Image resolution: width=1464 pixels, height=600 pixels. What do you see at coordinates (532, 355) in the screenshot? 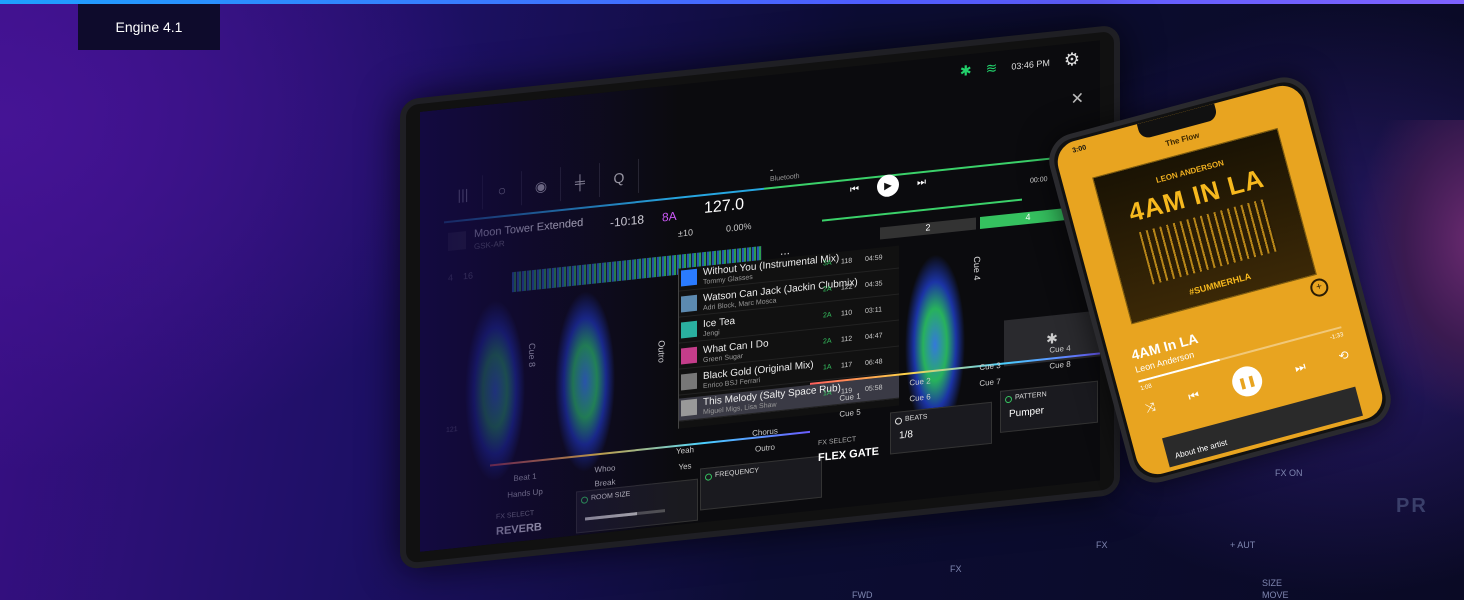
I see `cue-marker: Cue 8` at bounding box center [532, 355].